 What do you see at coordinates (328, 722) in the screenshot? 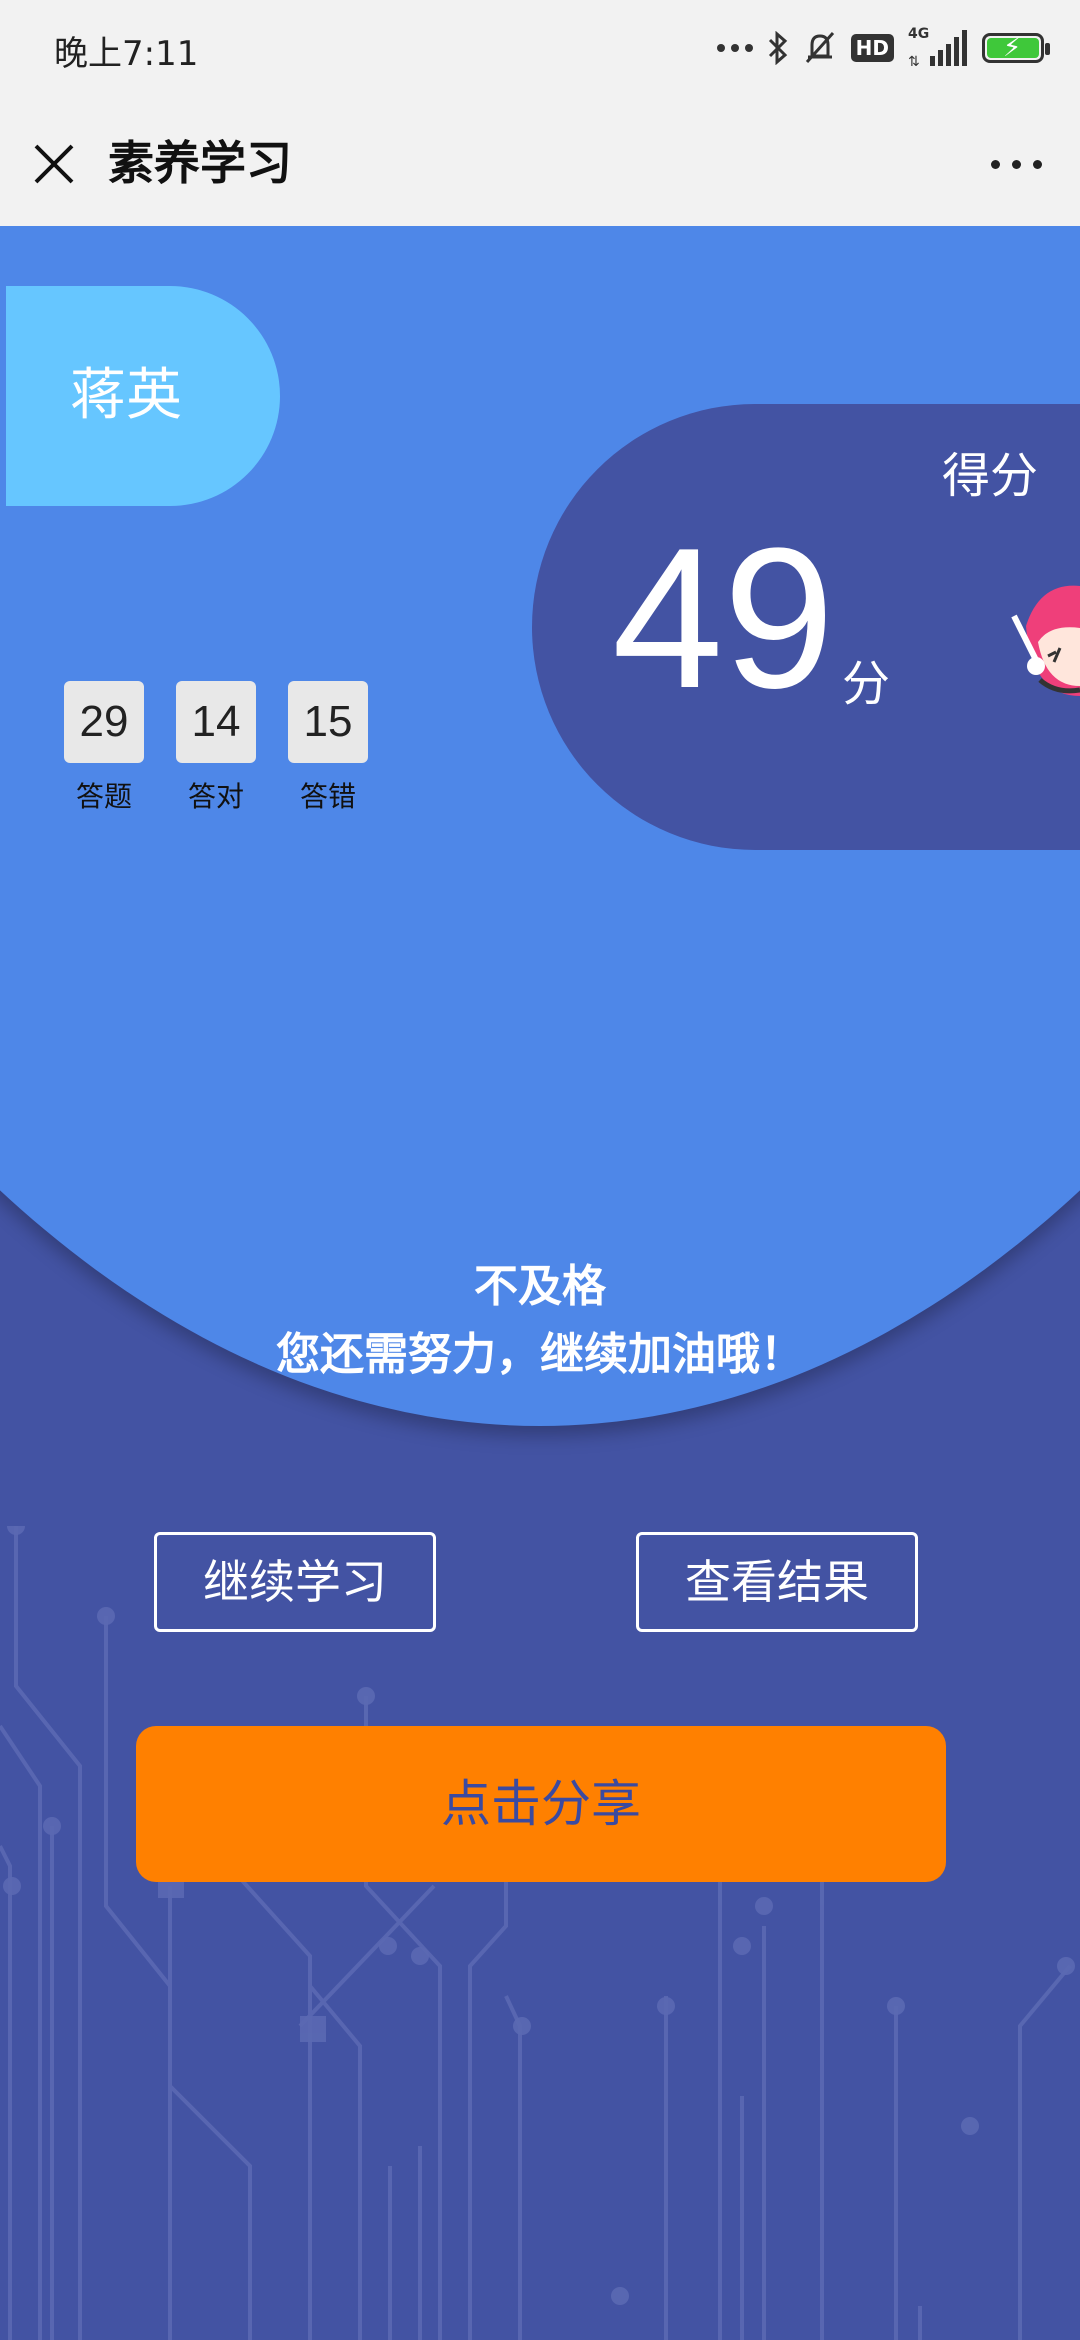
I see `stat-wrong-value: 15` at bounding box center [328, 722].